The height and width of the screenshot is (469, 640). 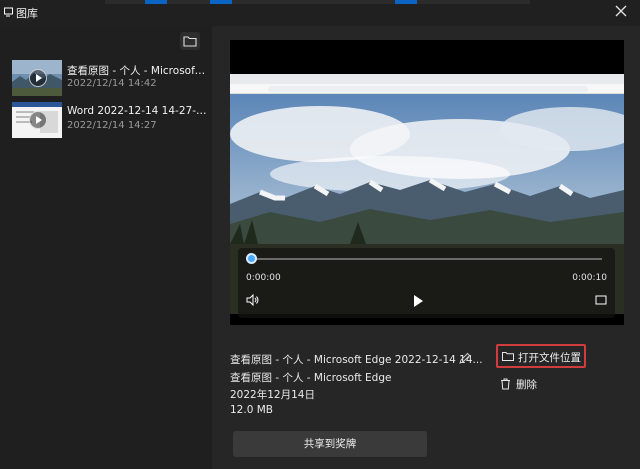 I want to click on browser-address-bar, so click(x=427, y=89).